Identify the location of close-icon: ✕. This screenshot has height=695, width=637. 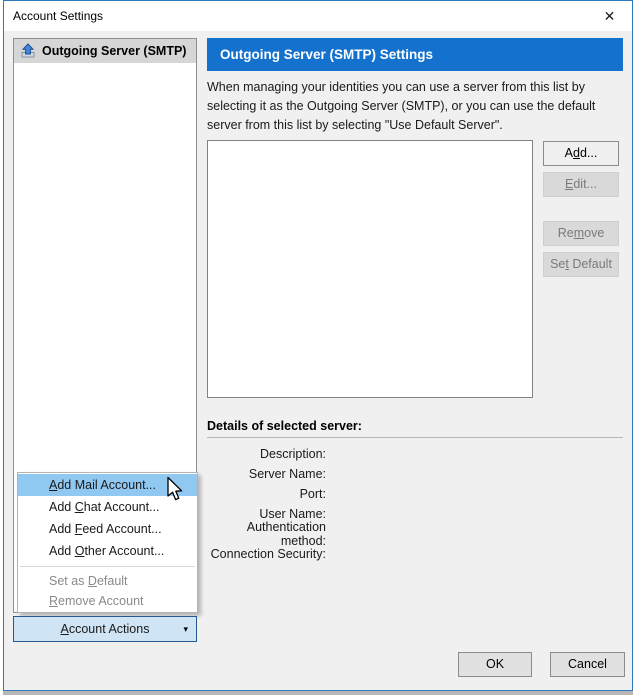
(609, 16).